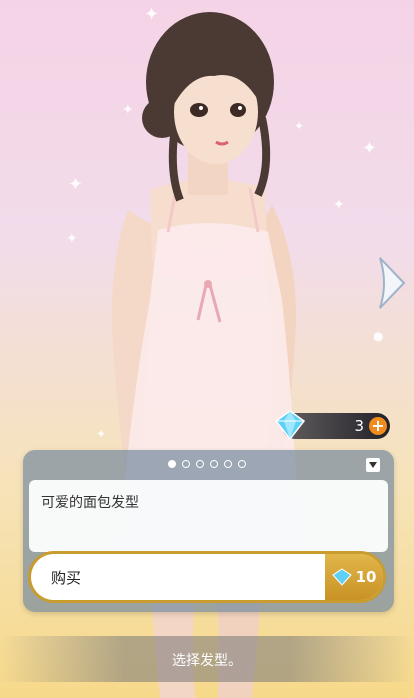 The height and width of the screenshot is (698, 414). What do you see at coordinates (332, 425) in the screenshot?
I see `diamond-balance: 3 +` at bounding box center [332, 425].